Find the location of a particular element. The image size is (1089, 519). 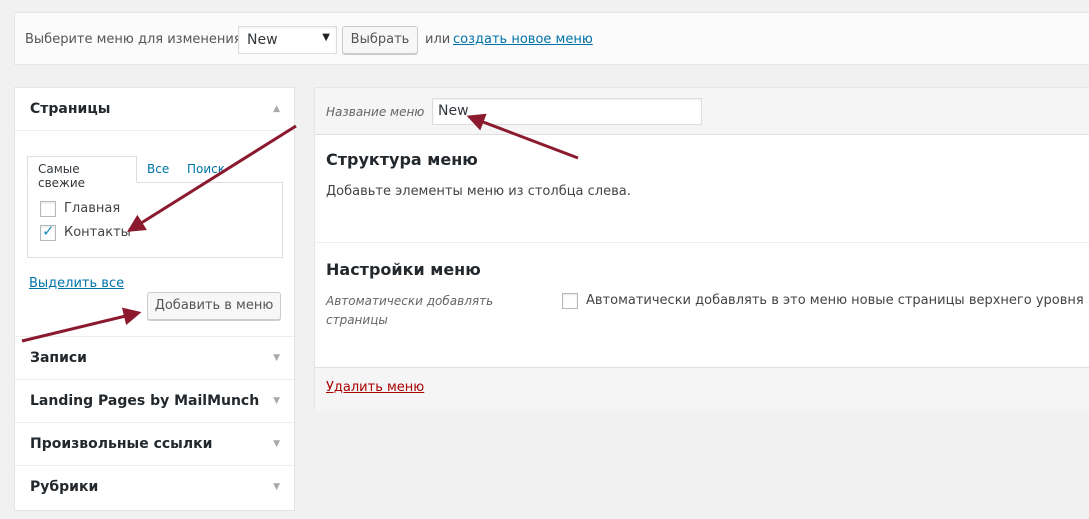

section-posts: Записи ▼ is located at coordinates (154, 358).